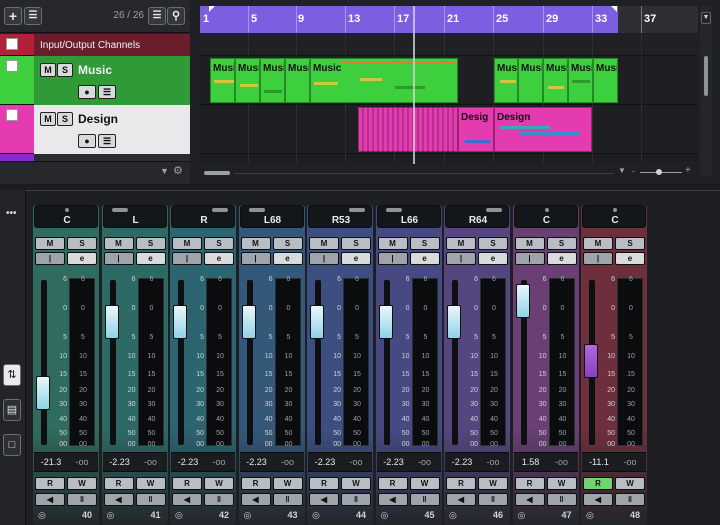 This screenshot has height=525, width=720. Describe the element at coordinates (384, 80) in the screenshot. I see `music-clip: Music` at that location.